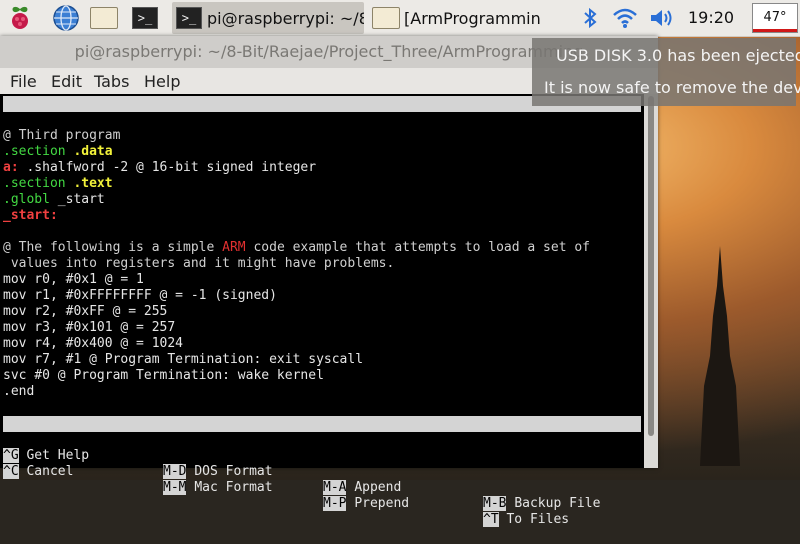 The height and width of the screenshot is (544, 800). I want to click on task-file-manager: [ArmProgramming], so click(454, 18).